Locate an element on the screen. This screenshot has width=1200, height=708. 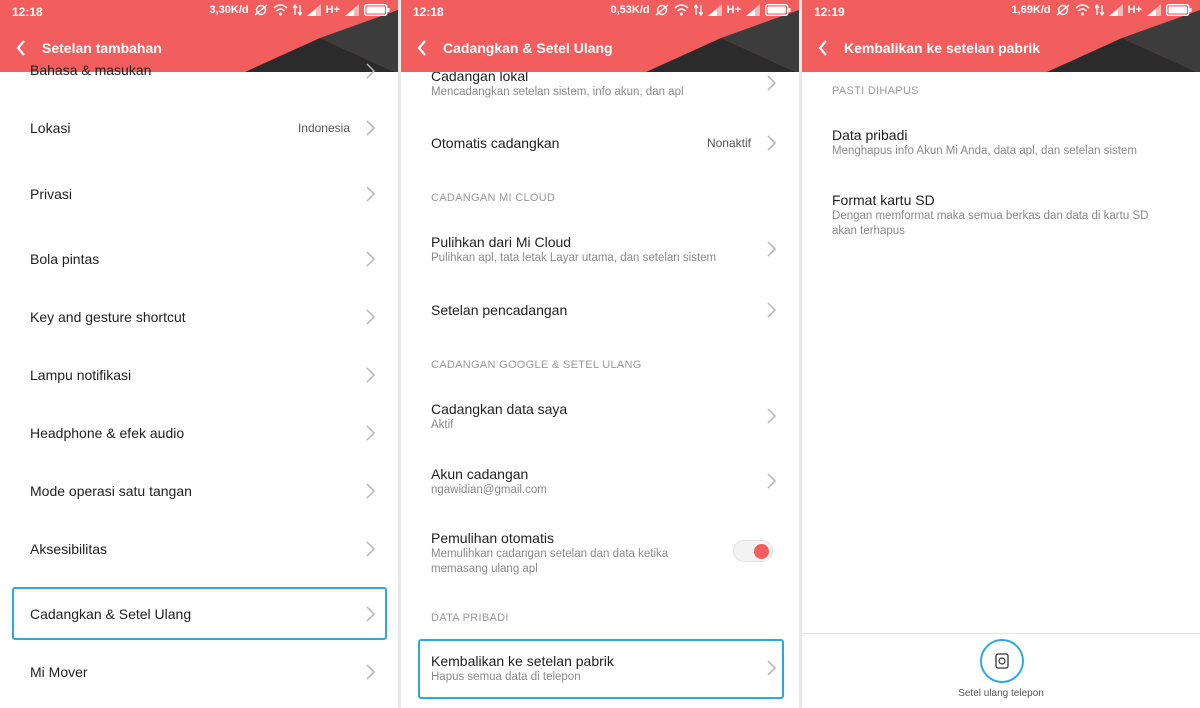
list-item-label: Cadangkan data saya is located at coordinates (499, 409).